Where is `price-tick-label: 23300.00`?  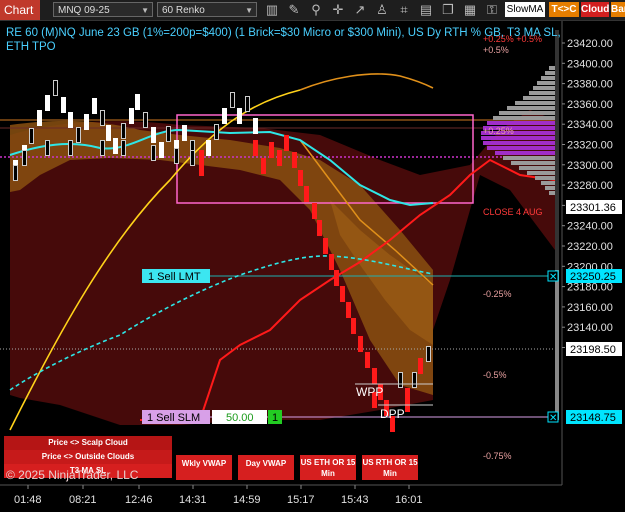 price-tick-label: 23300.00 is located at coordinates (590, 166).